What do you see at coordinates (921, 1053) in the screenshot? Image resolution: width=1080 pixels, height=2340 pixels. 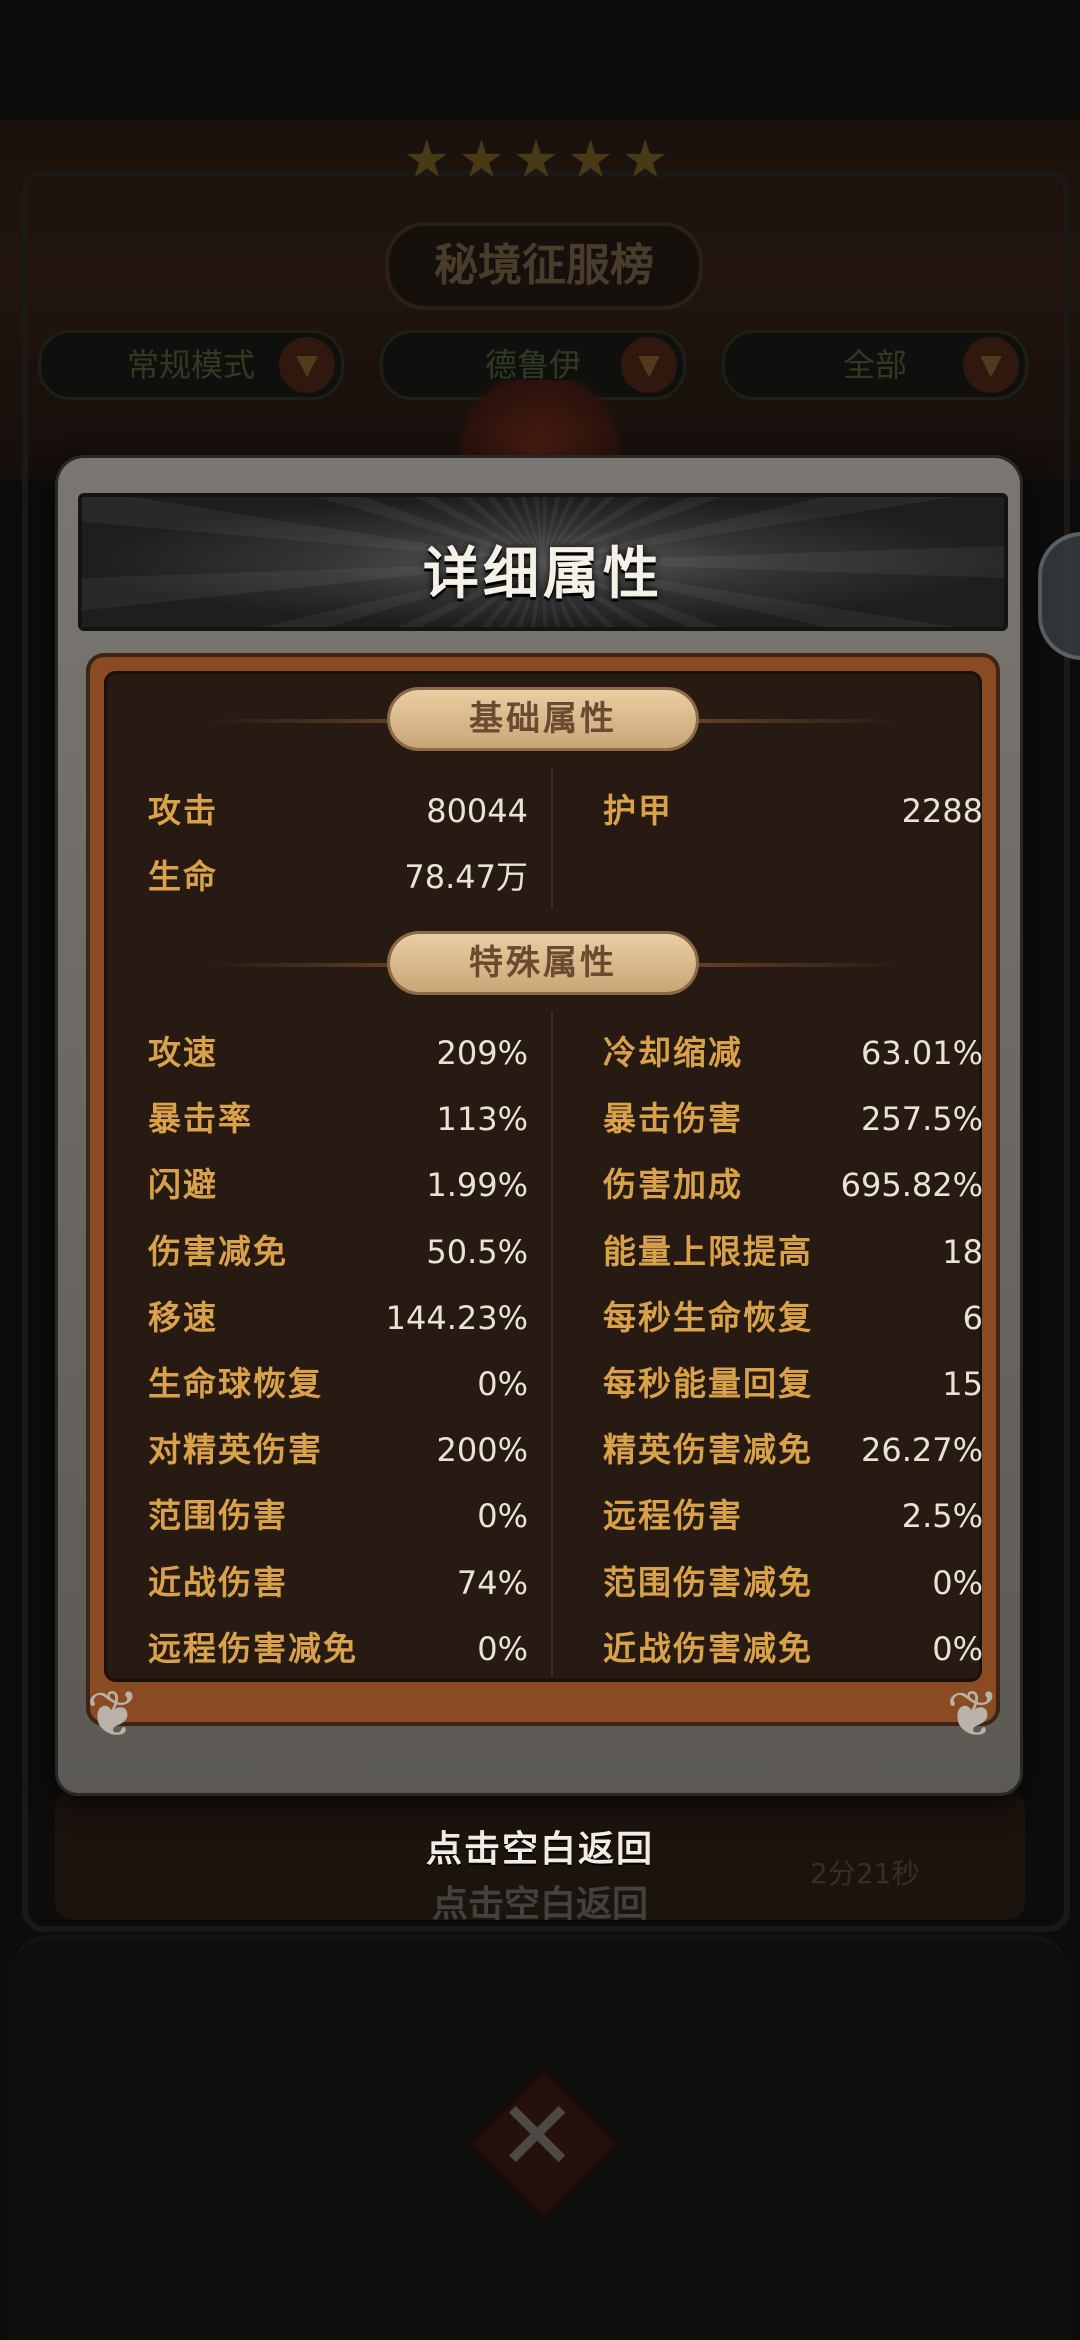 I see `stat-value: 63.01%` at bounding box center [921, 1053].